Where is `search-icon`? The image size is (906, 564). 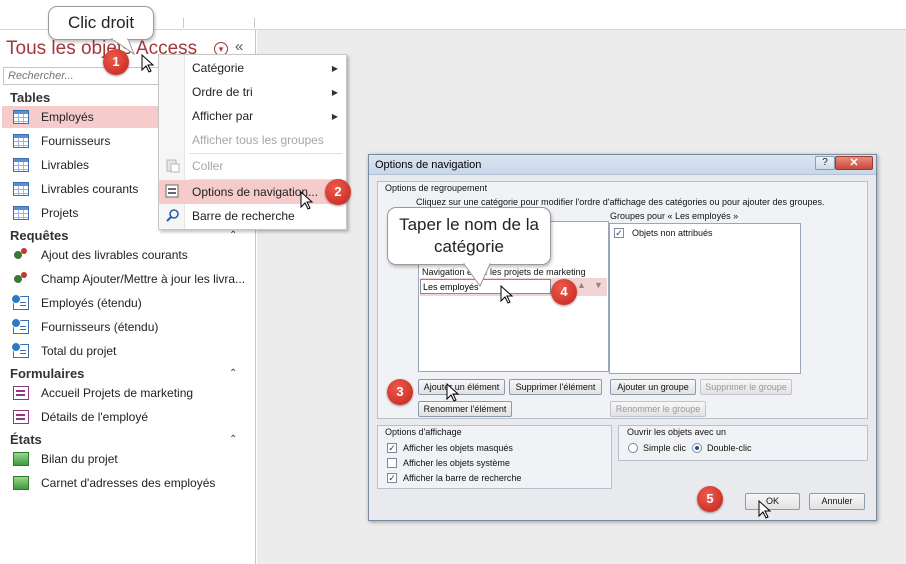 search-icon is located at coordinates (172, 215).